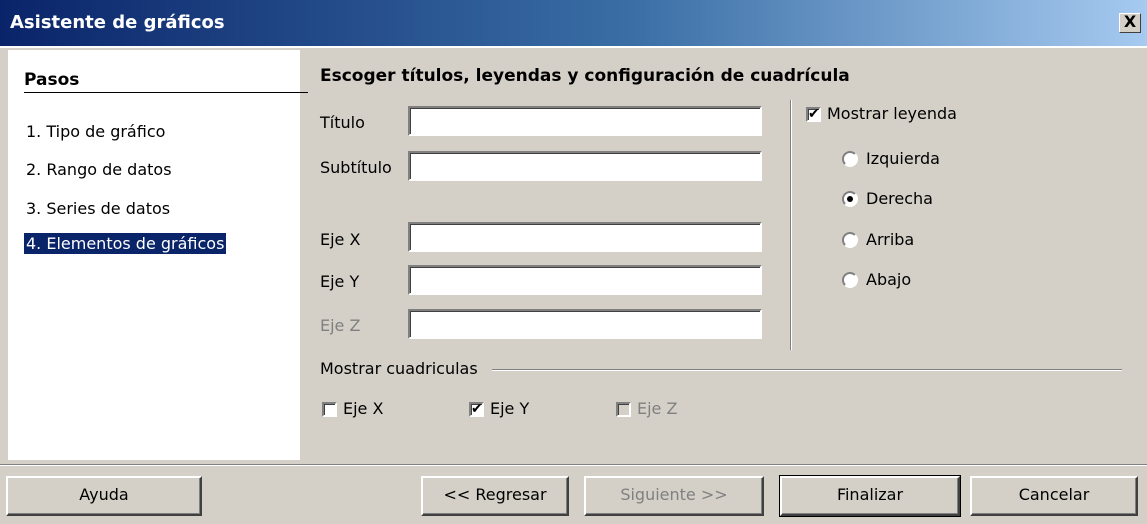 This screenshot has height=524, width=1147. Describe the element at coordinates (340, 239) in the screenshot. I see `x-axis-label: Eje X` at that location.